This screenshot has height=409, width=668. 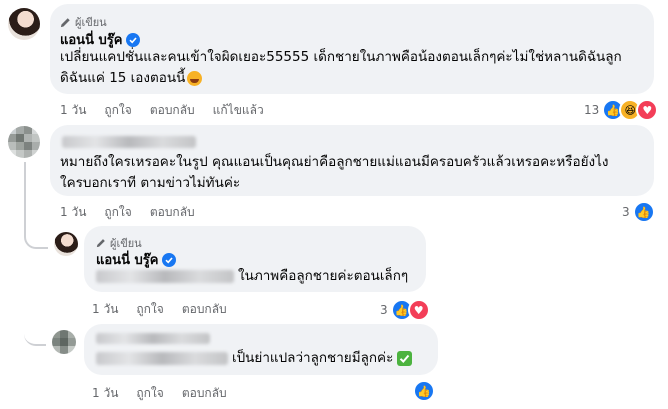 What do you see at coordinates (195, 78) in the screenshot?
I see `grin-emoji-icon` at bounding box center [195, 78].